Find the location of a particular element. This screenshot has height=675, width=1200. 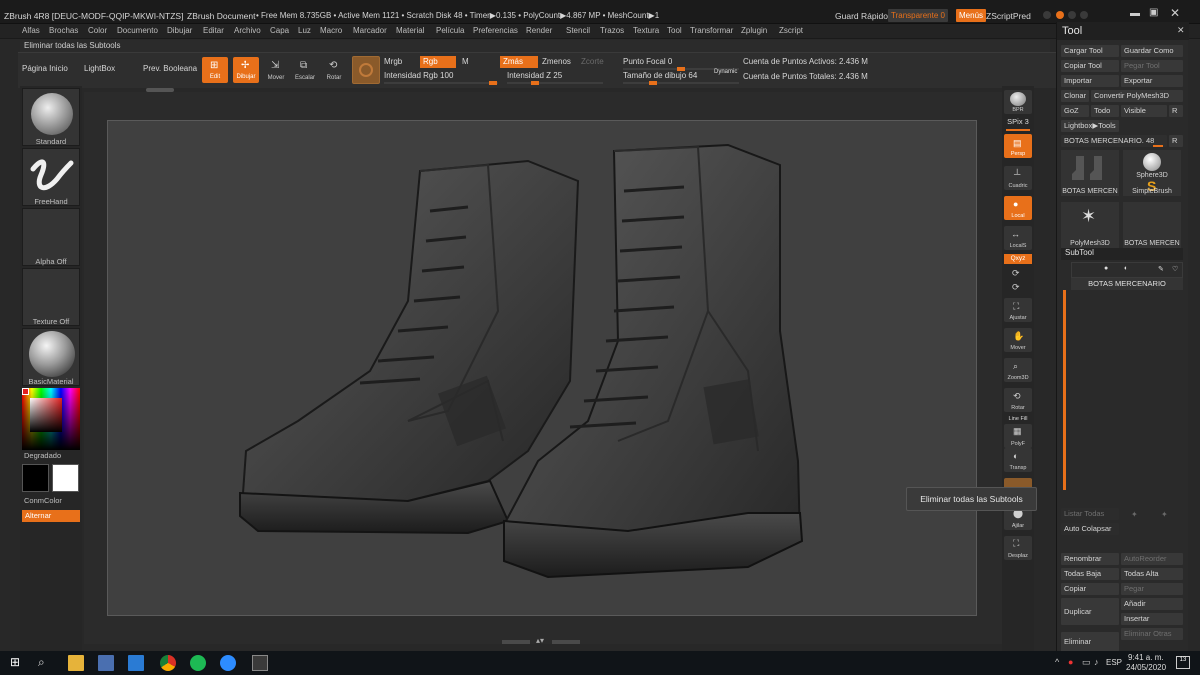

teamviewer-icon is located at coordinates (228, 663).